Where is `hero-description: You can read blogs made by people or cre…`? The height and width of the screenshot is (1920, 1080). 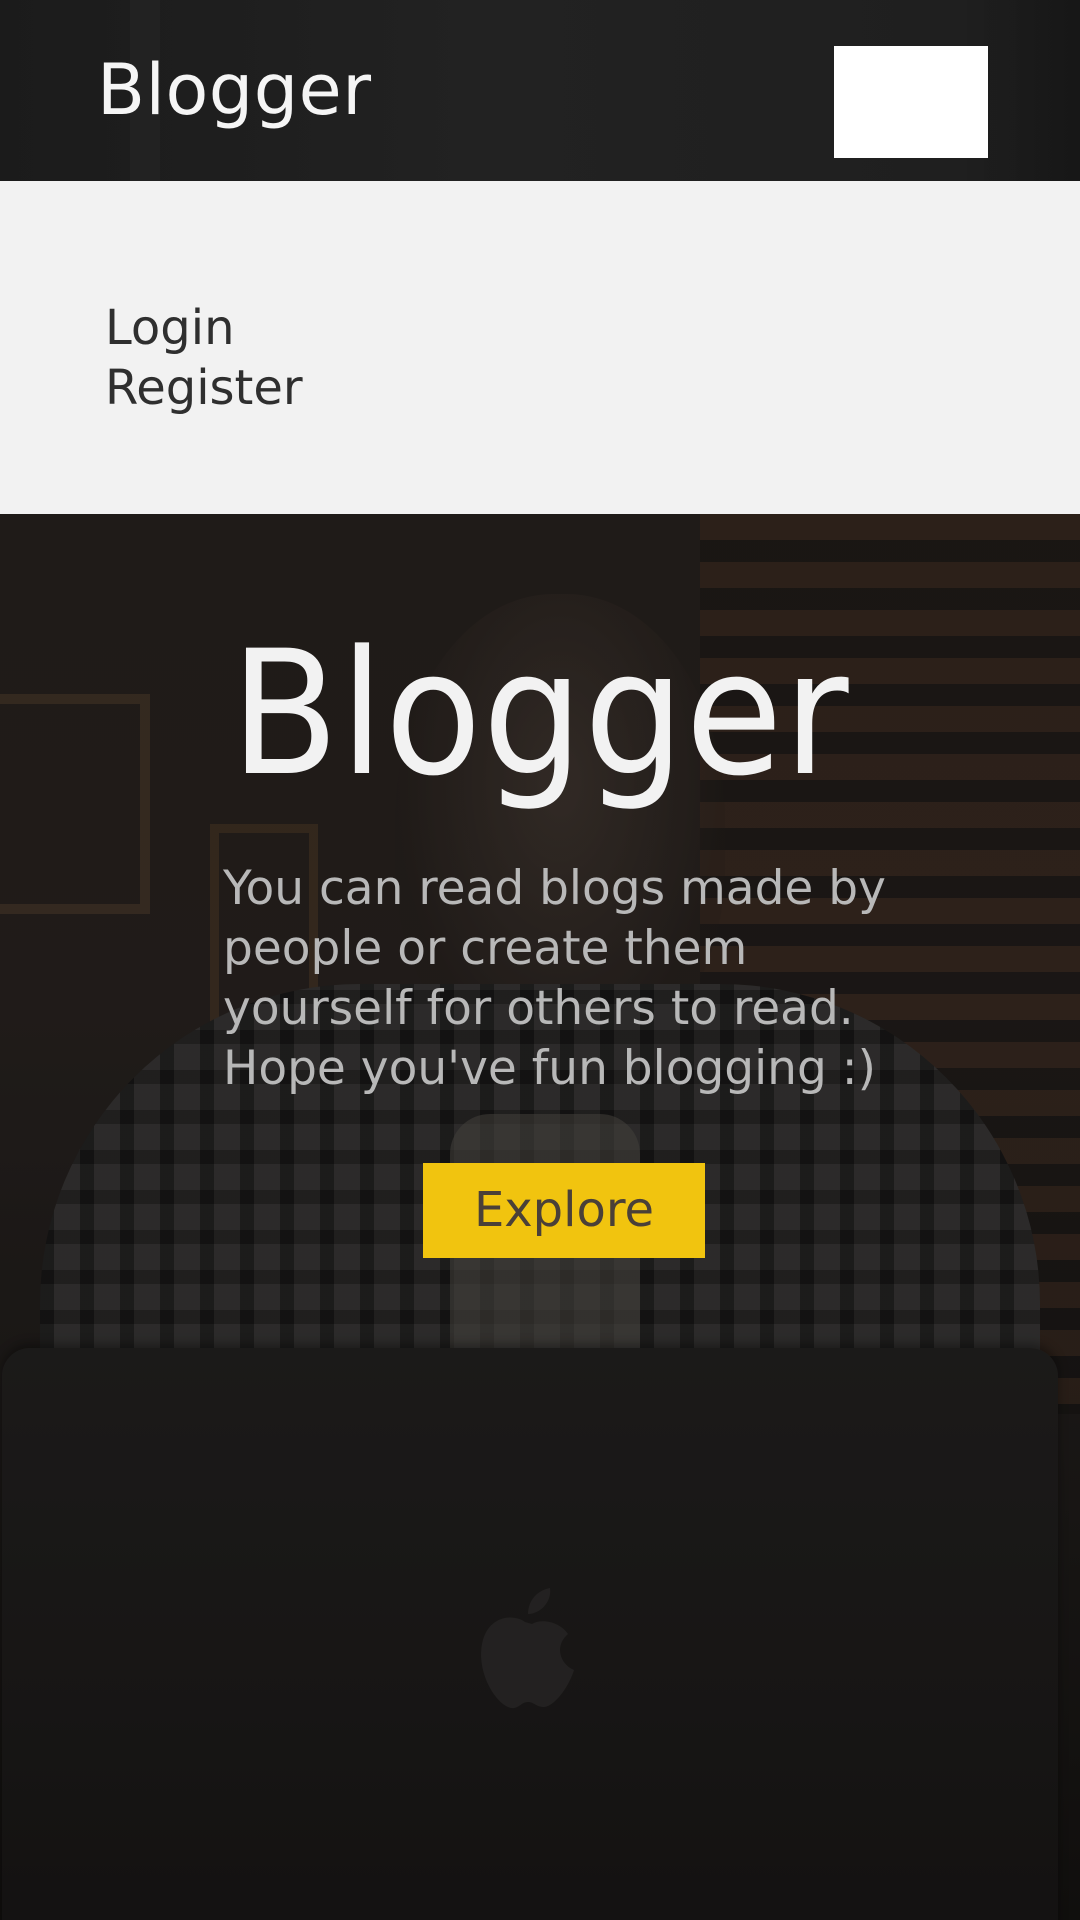 hero-description: You can read blogs made by people or cre… is located at coordinates (554, 978).